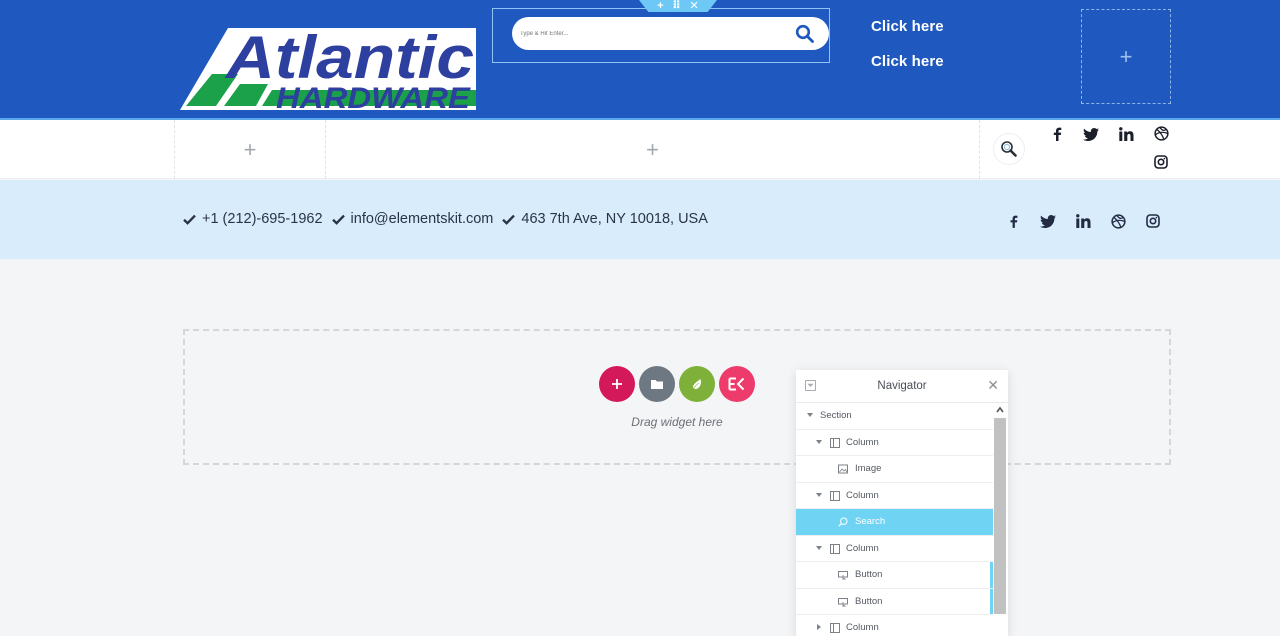  What do you see at coordinates (614, 219) in the screenshot?
I see `contact-address-text: 463 7th Ave, NY 10018, USA` at bounding box center [614, 219].